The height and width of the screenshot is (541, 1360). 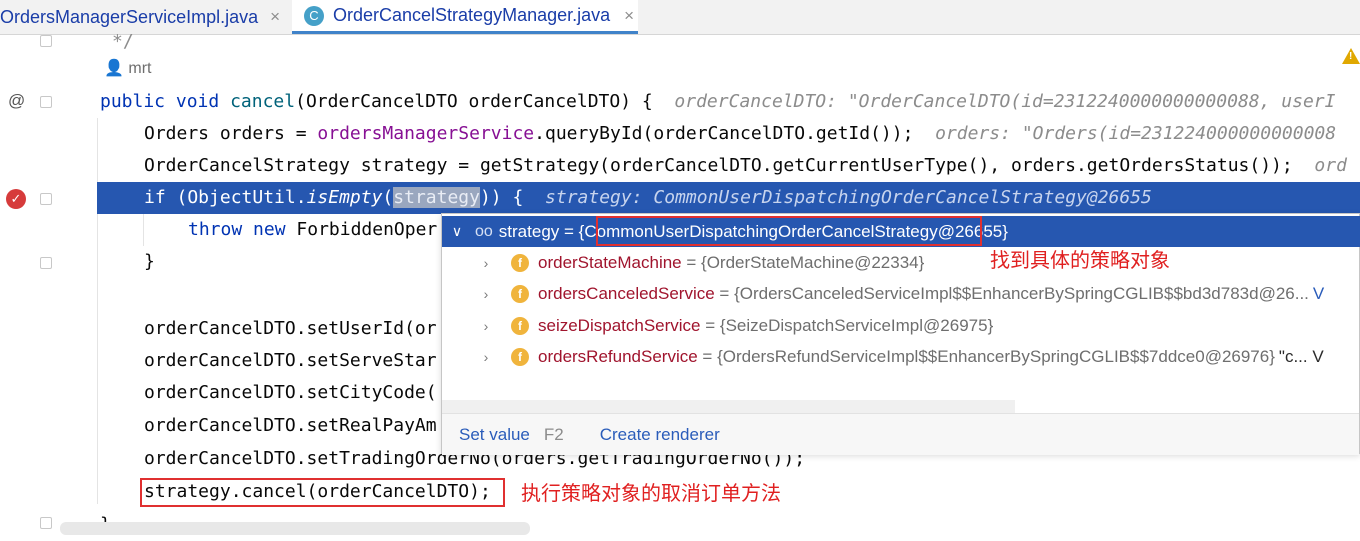 I want to click on fold-icon, so click(x=46, y=199).